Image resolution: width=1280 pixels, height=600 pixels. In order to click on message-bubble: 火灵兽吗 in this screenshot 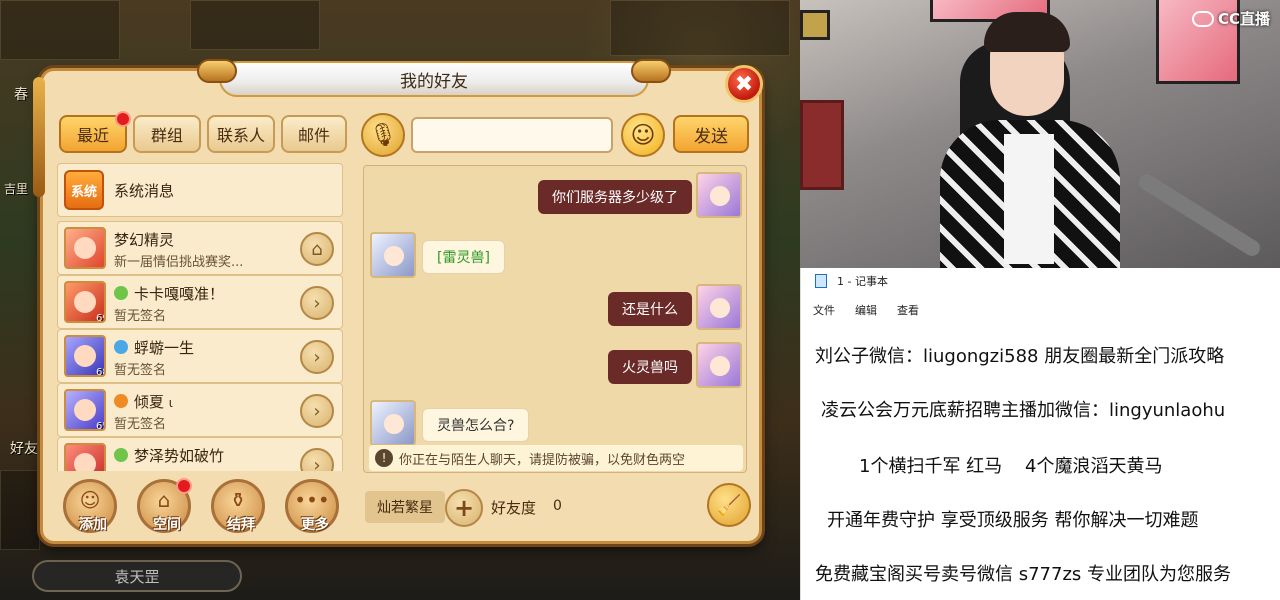, I will do `click(650, 367)`.